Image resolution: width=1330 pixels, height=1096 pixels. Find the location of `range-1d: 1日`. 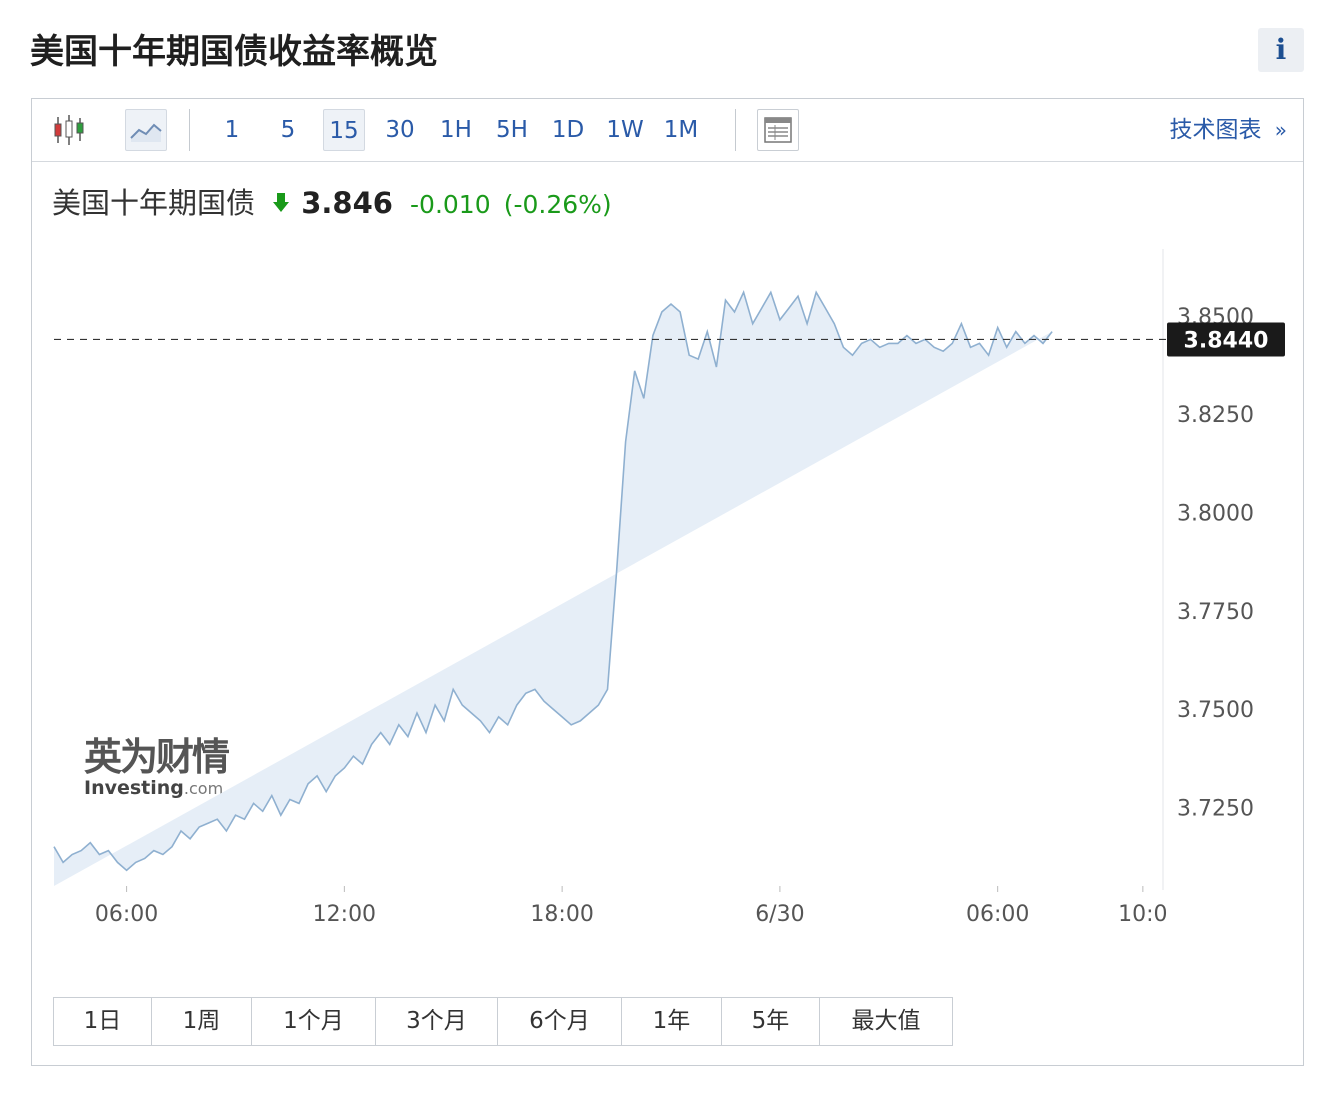

range-1d: 1日 is located at coordinates (103, 1021).